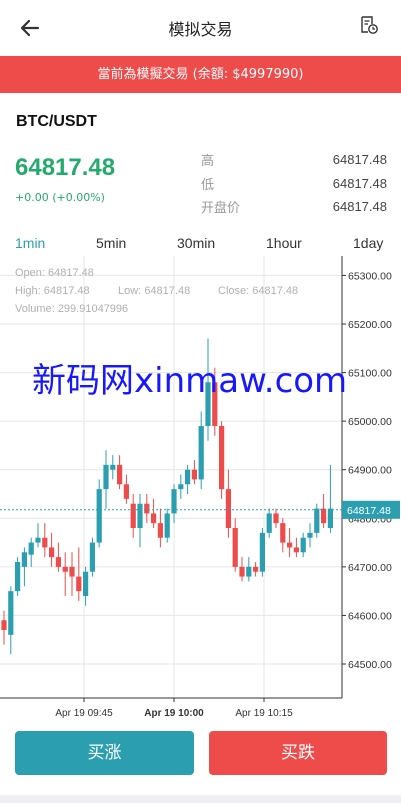  Describe the element at coordinates (370, 471) in the screenshot. I see `y-tick-label: 64900.00` at that location.